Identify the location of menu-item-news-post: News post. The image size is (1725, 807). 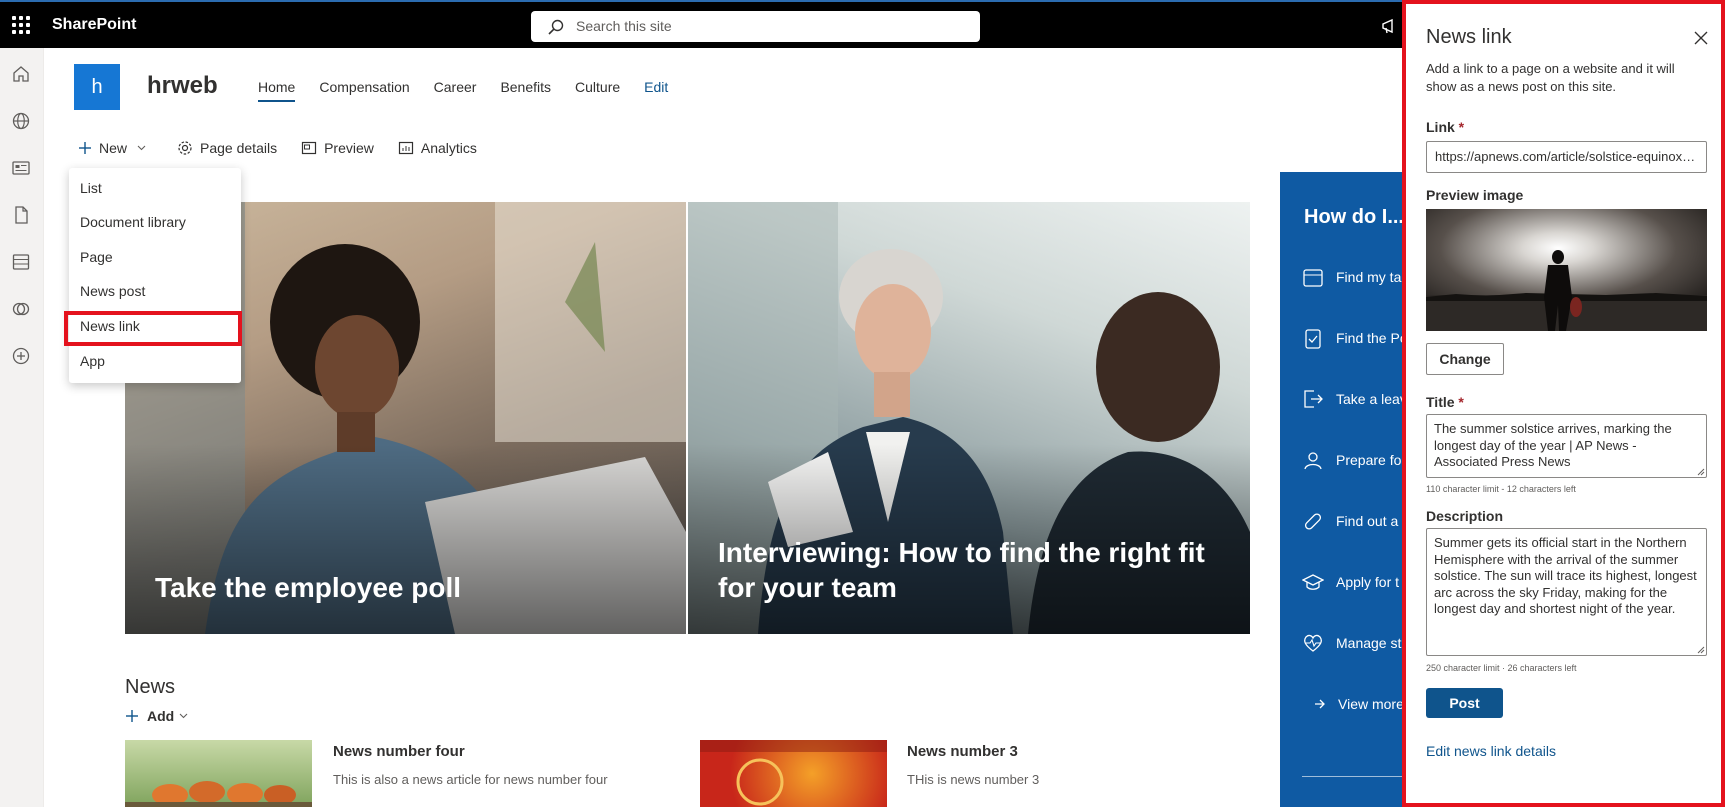
(112, 291).